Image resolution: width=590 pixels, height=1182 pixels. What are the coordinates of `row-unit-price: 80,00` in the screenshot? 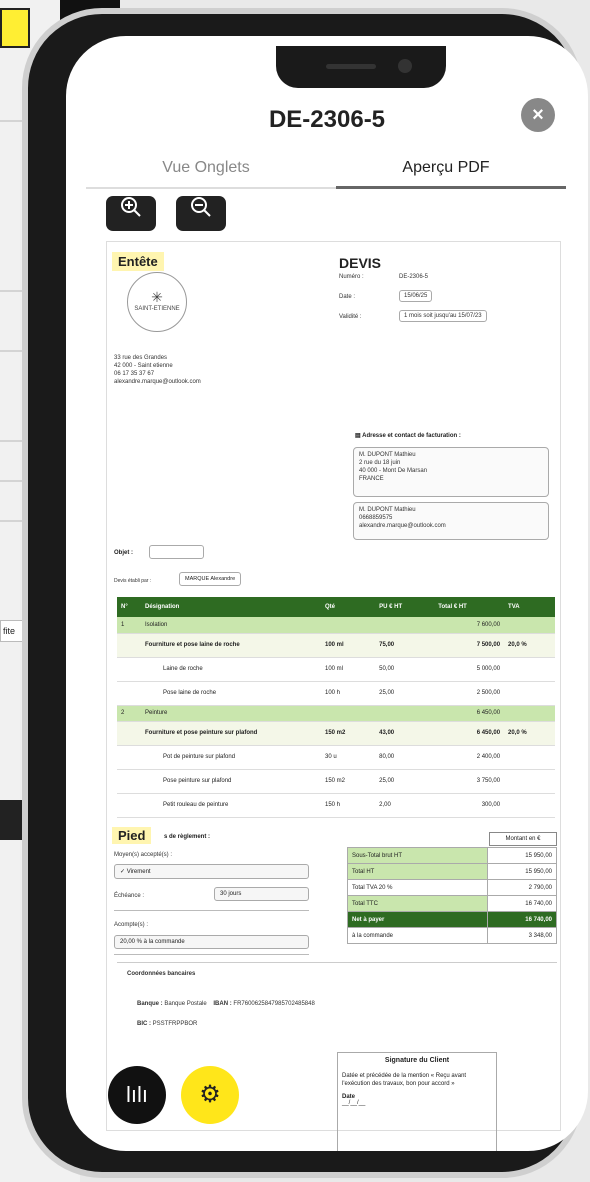 It's located at (405, 757).